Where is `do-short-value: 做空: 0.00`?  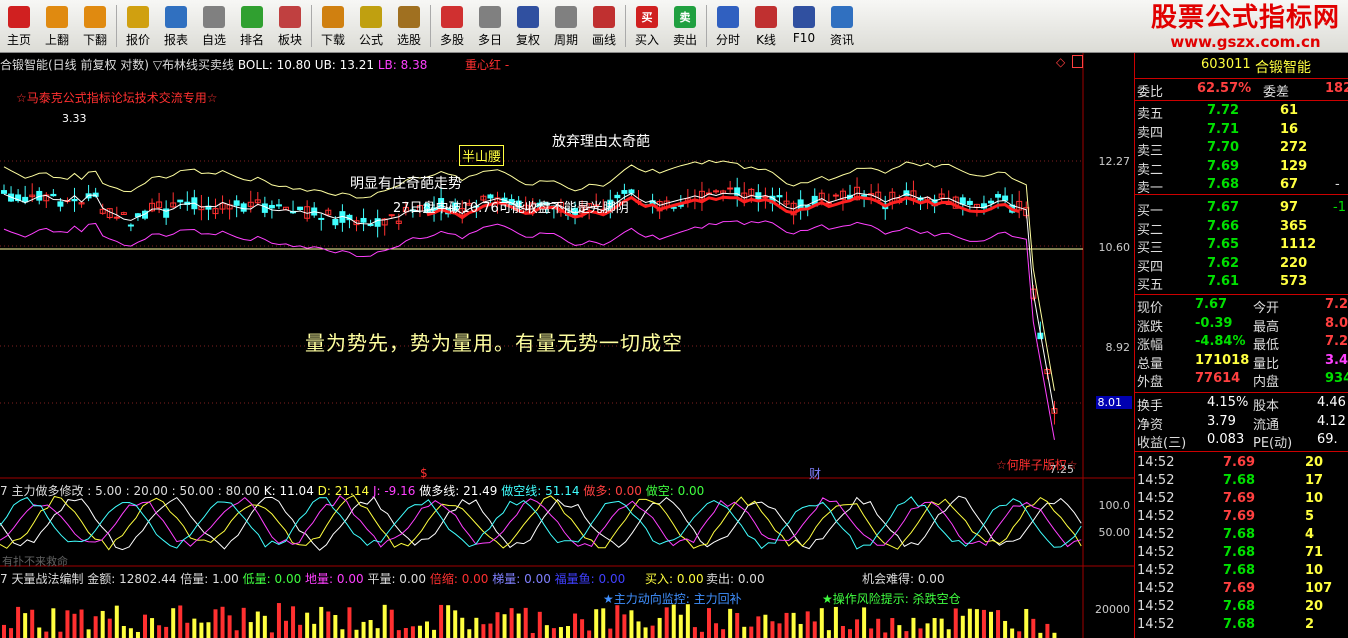 do-short-value: 做空: 0.00 is located at coordinates (675, 491).